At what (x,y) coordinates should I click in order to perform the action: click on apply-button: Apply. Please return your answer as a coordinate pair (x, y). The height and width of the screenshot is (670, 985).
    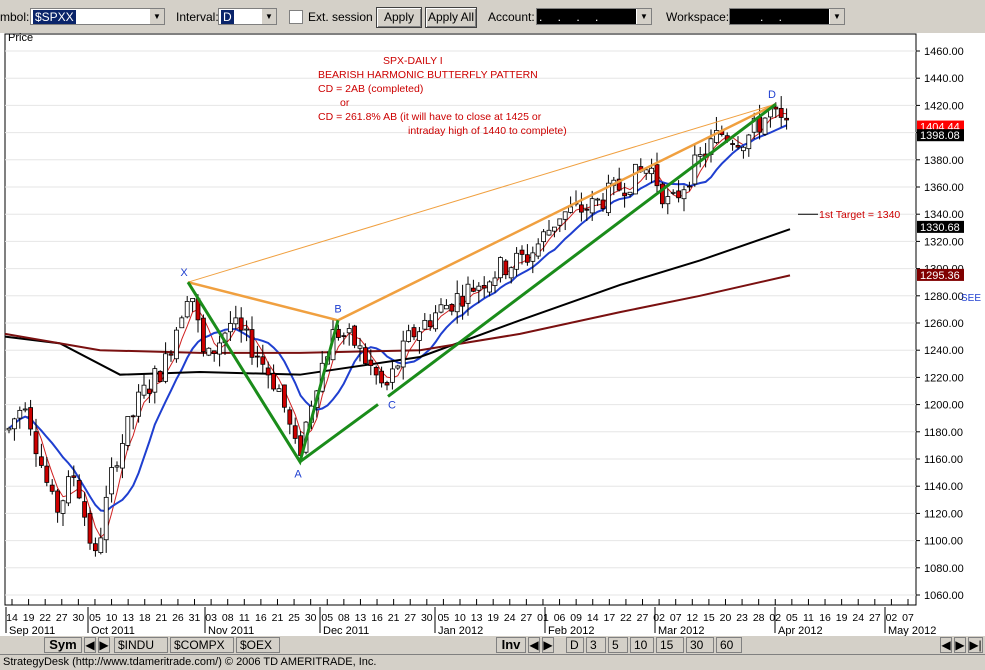
    Looking at the image, I should click on (399, 17).